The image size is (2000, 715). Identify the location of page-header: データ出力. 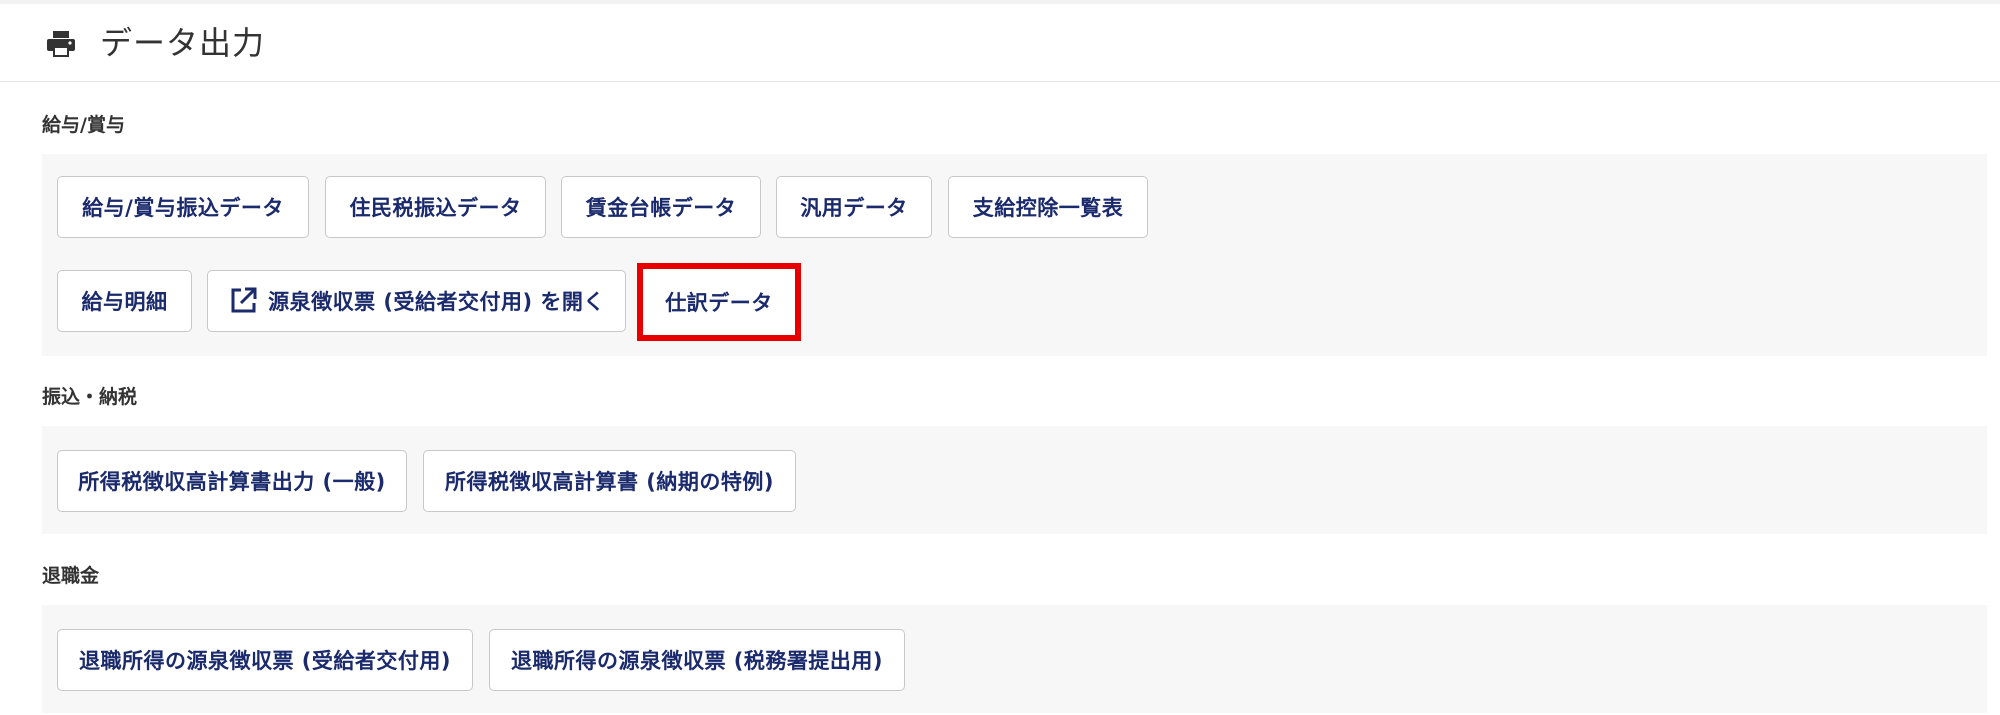
(1000, 43).